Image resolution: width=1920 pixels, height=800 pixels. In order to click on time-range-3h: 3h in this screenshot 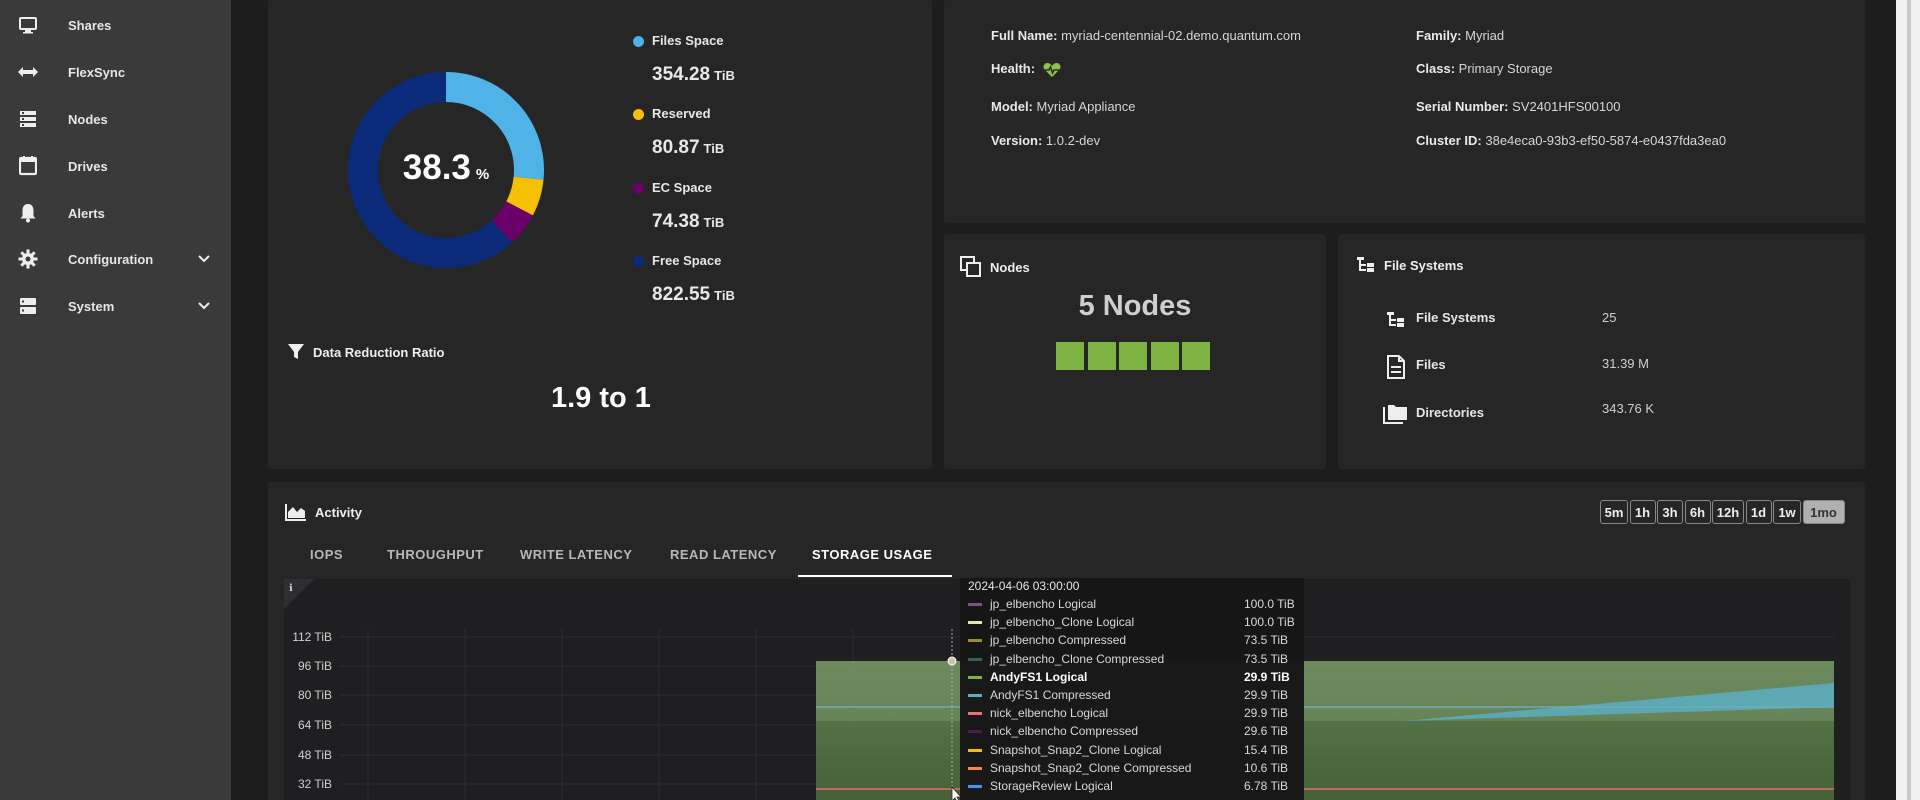, I will do `click(1670, 512)`.